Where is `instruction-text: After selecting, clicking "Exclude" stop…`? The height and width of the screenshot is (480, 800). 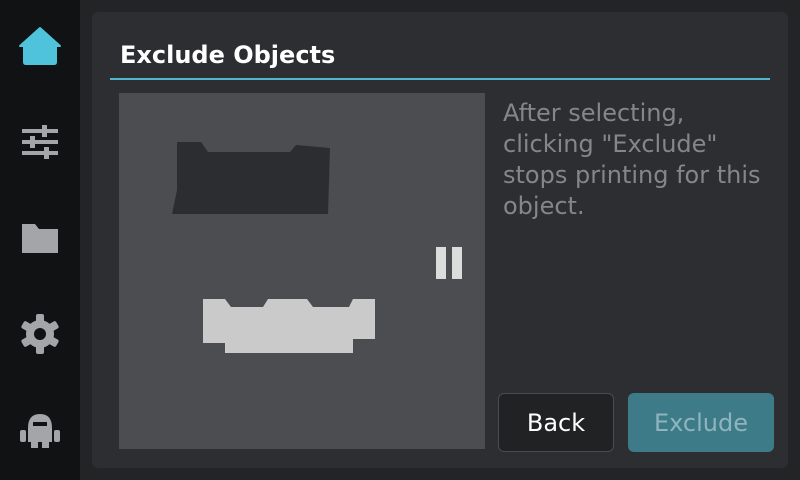
instruction-text: After selecting, clicking "Exclude" stop… is located at coordinates (632, 159).